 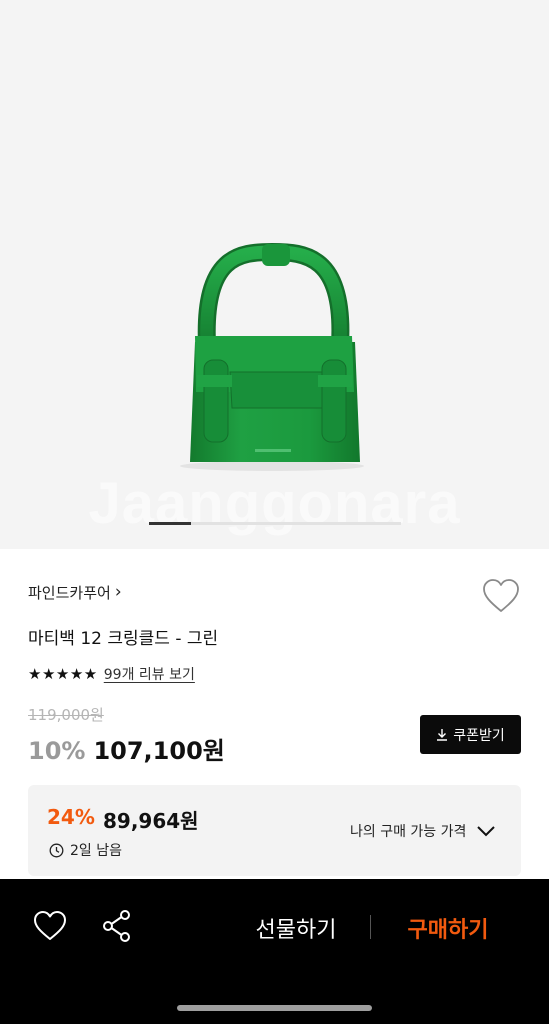 I want to click on download-icon, so click(x=442, y=735).